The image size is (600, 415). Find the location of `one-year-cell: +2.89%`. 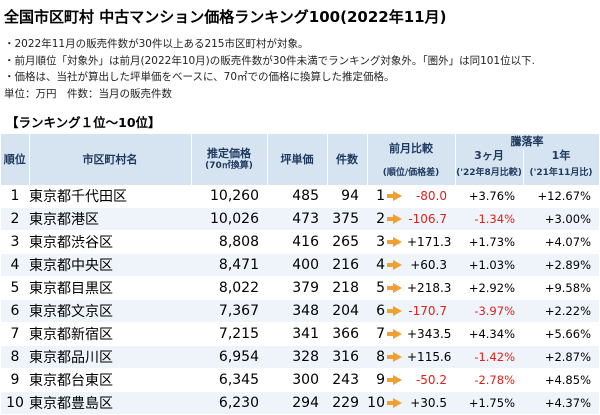

one-year-cell: +2.89% is located at coordinates (561, 265).